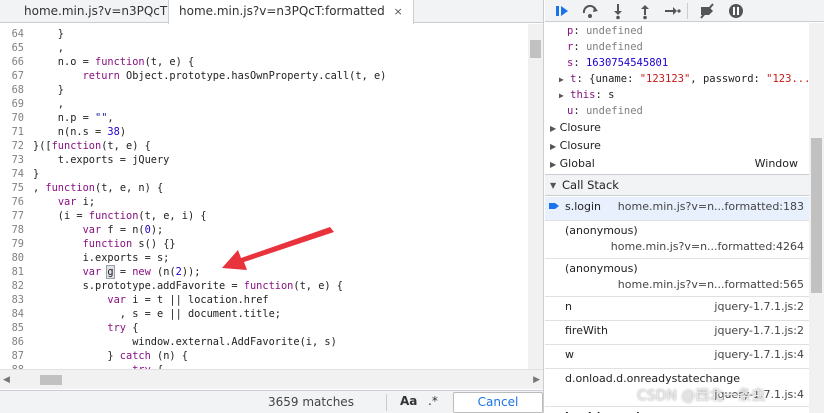 The image size is (824, 413). I want to click on collapse-triangle-icon: ▼, so click(553, 186).